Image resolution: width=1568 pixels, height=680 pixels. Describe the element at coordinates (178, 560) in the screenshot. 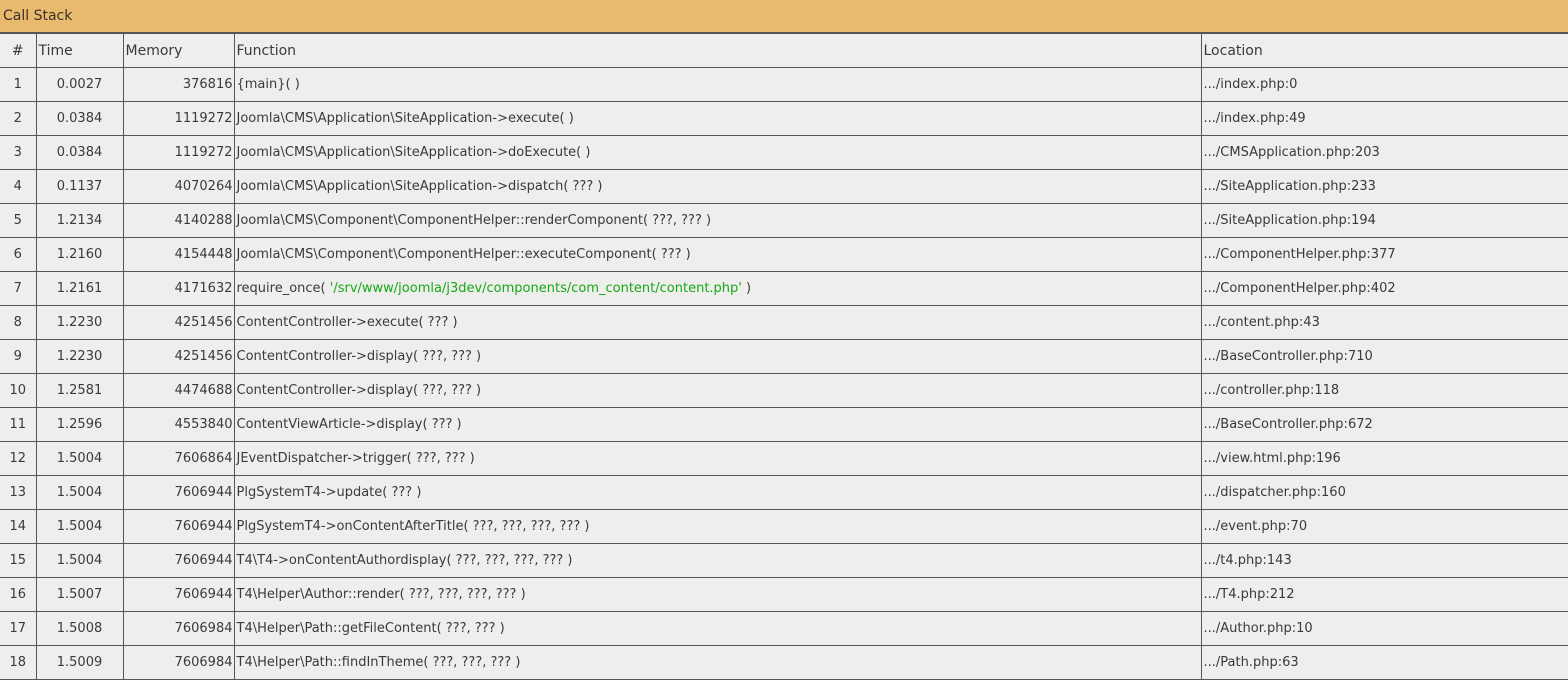

I see `frame-memory: 7606944` at that location.